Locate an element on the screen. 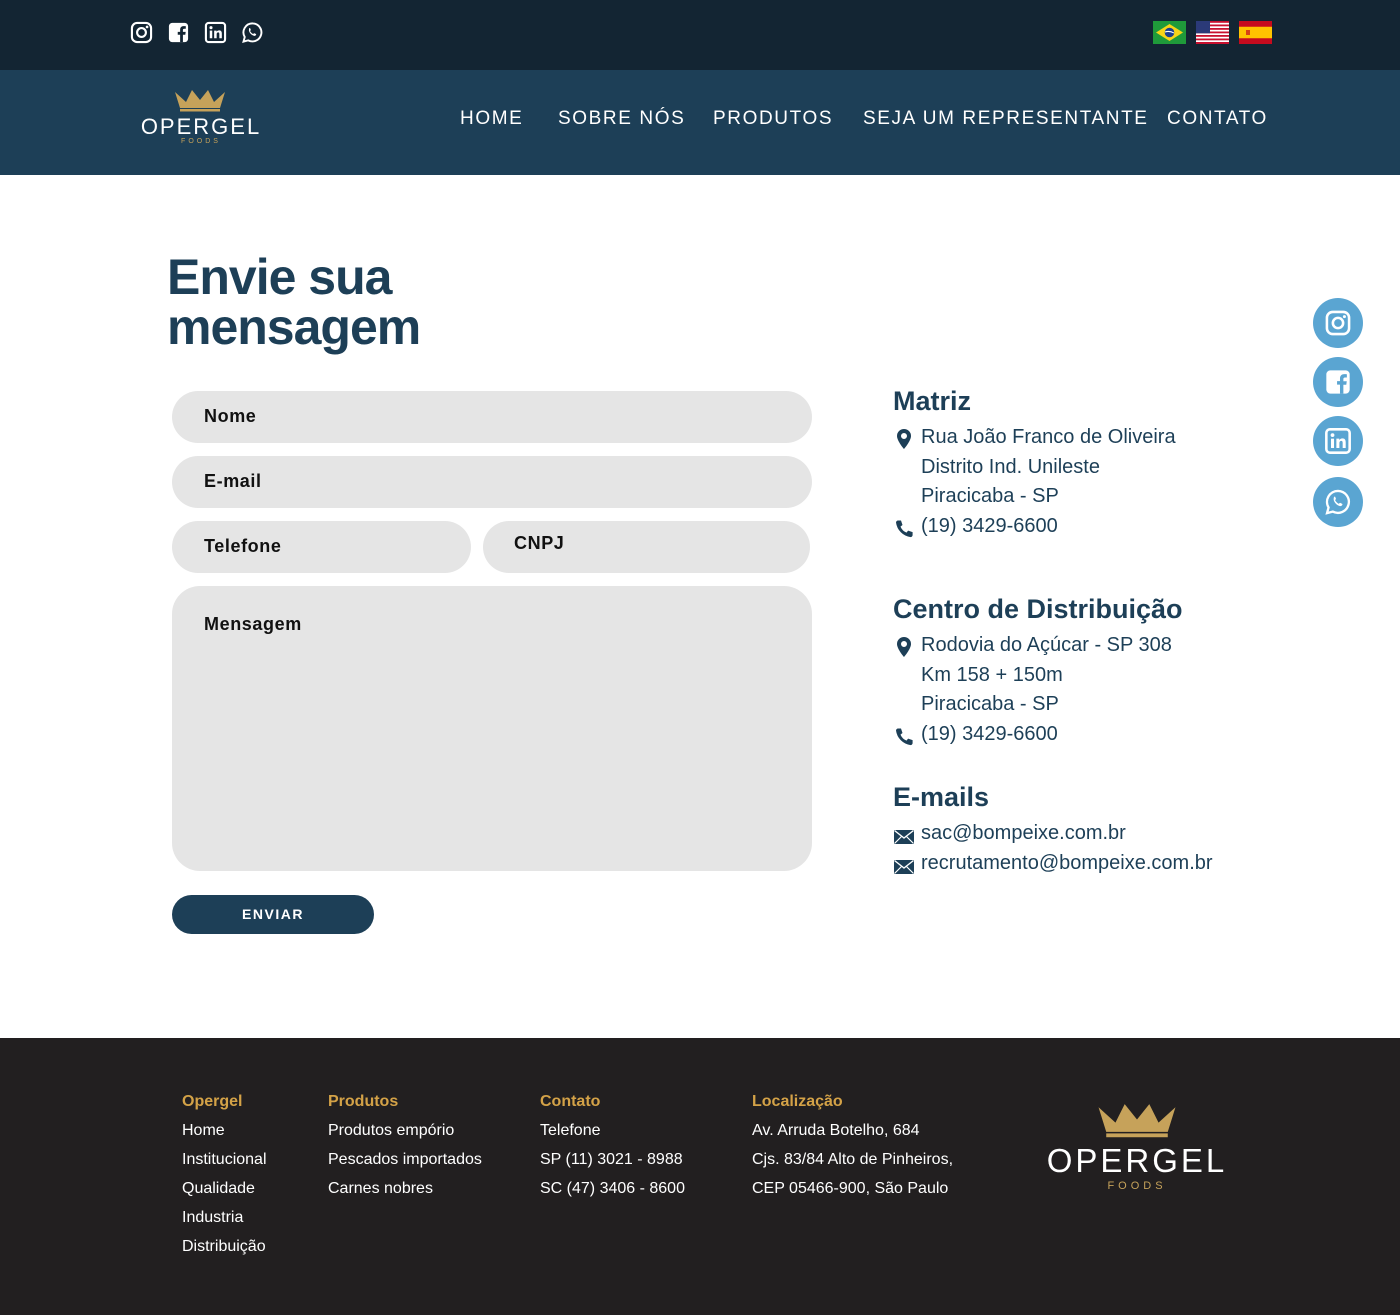  message-field: Mensagem is located at coordinates (492, 728).